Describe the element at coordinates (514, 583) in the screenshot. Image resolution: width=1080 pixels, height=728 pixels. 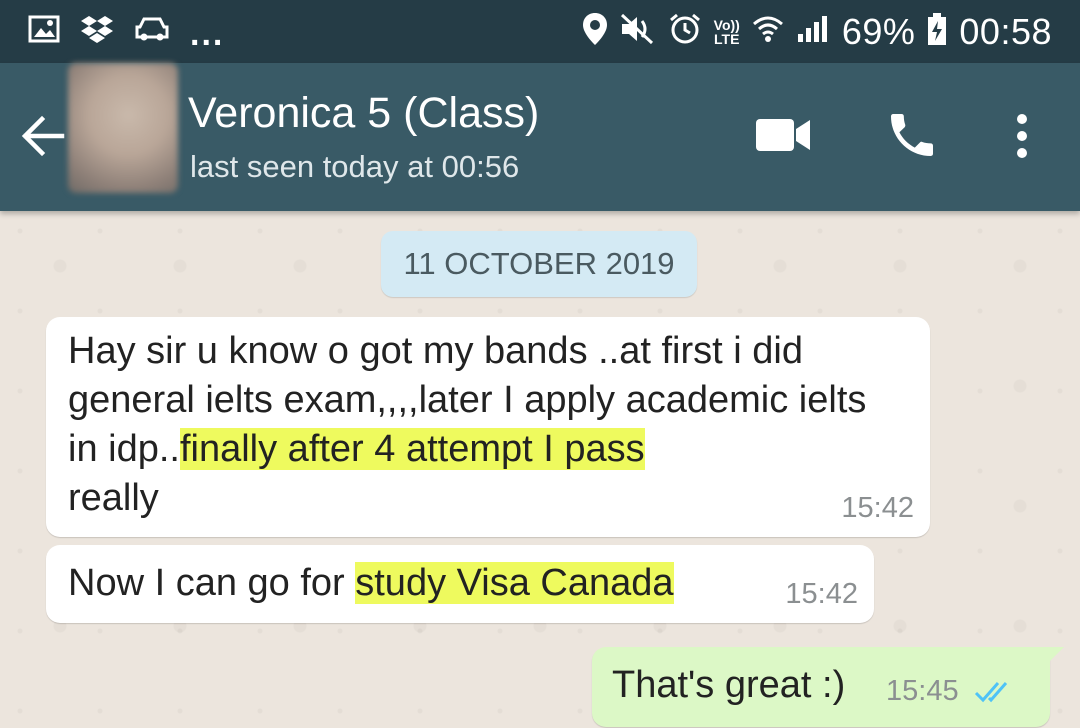
I see `highlighted-text: study Visa Canada` at that location.